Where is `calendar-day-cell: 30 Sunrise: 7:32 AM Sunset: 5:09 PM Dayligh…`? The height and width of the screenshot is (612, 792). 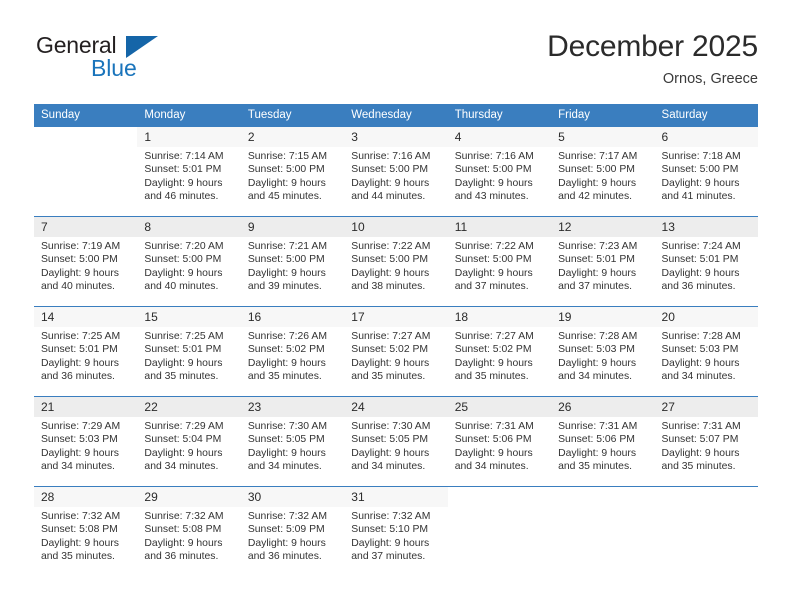
calendar-day-cell: 30 Sunrise: 7:32 AM Sunset: 5:09 PM Dayligh… is located at coordinates (292, 528).